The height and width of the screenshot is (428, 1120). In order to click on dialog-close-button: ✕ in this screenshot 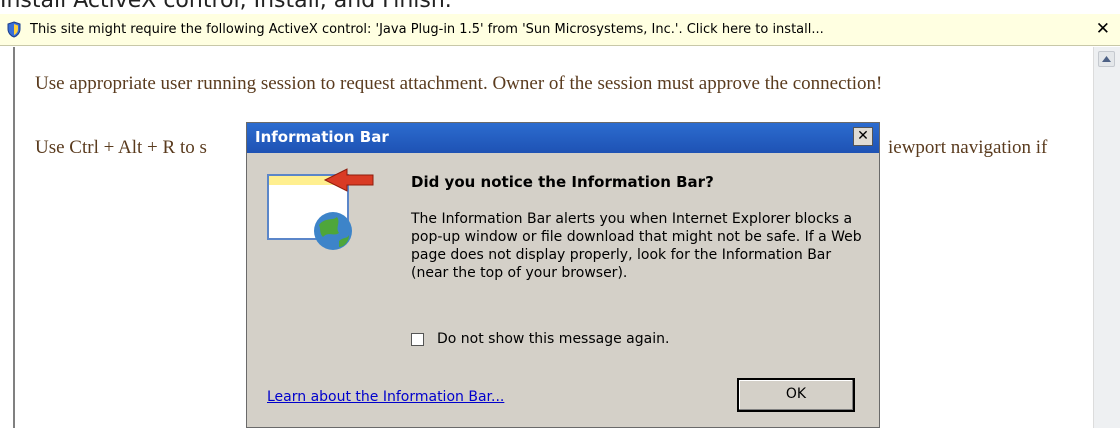, I will do `click(863, 136)`.